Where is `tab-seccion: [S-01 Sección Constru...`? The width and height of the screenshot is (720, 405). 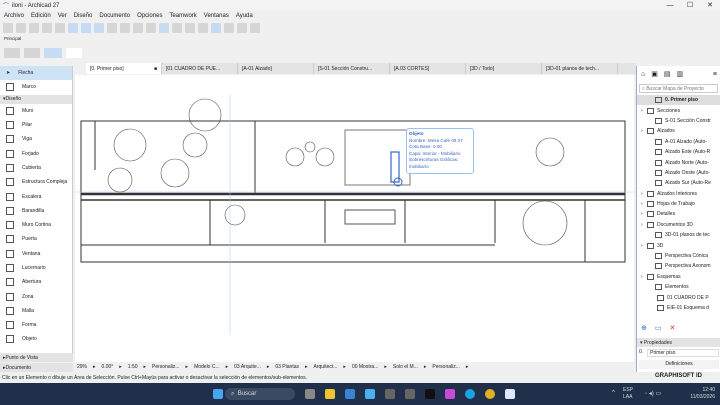
tab-seccion: [S-01 Sección Constru... is located at coordinates (352, 68).